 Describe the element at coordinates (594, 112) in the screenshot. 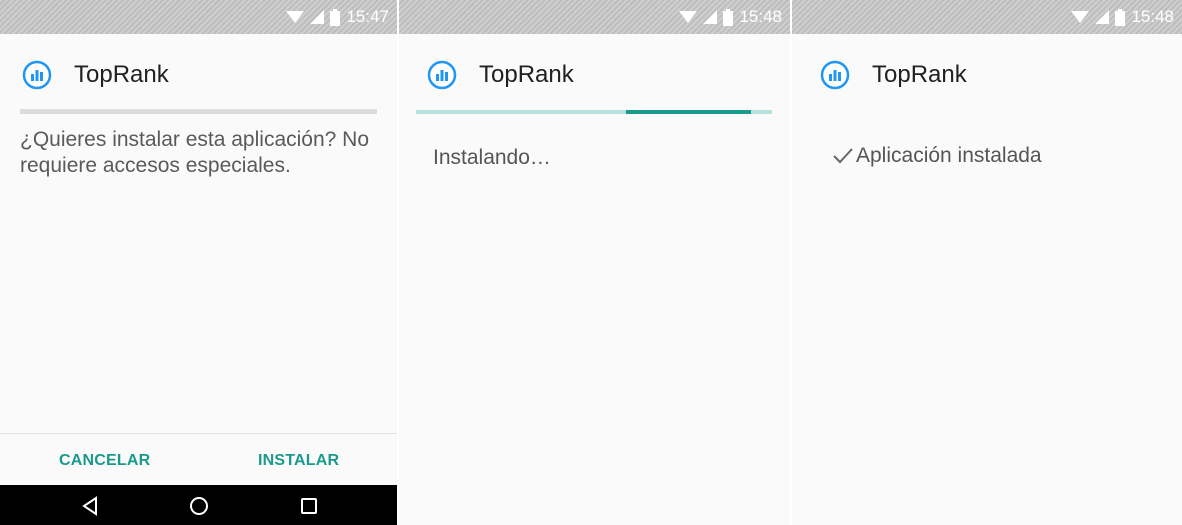

I see `install-progress-bar` at that location.